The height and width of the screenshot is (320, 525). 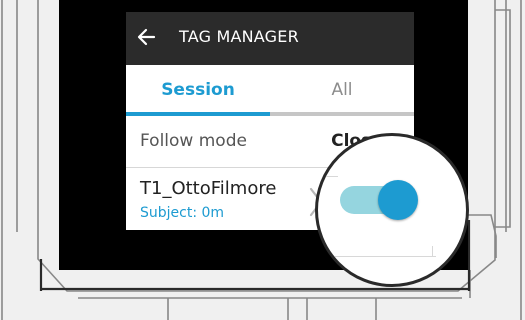 What do you see at coordinates (198, 90) in the screenshot?
I see `tab-session: Session` at bounding box center [198, 90].